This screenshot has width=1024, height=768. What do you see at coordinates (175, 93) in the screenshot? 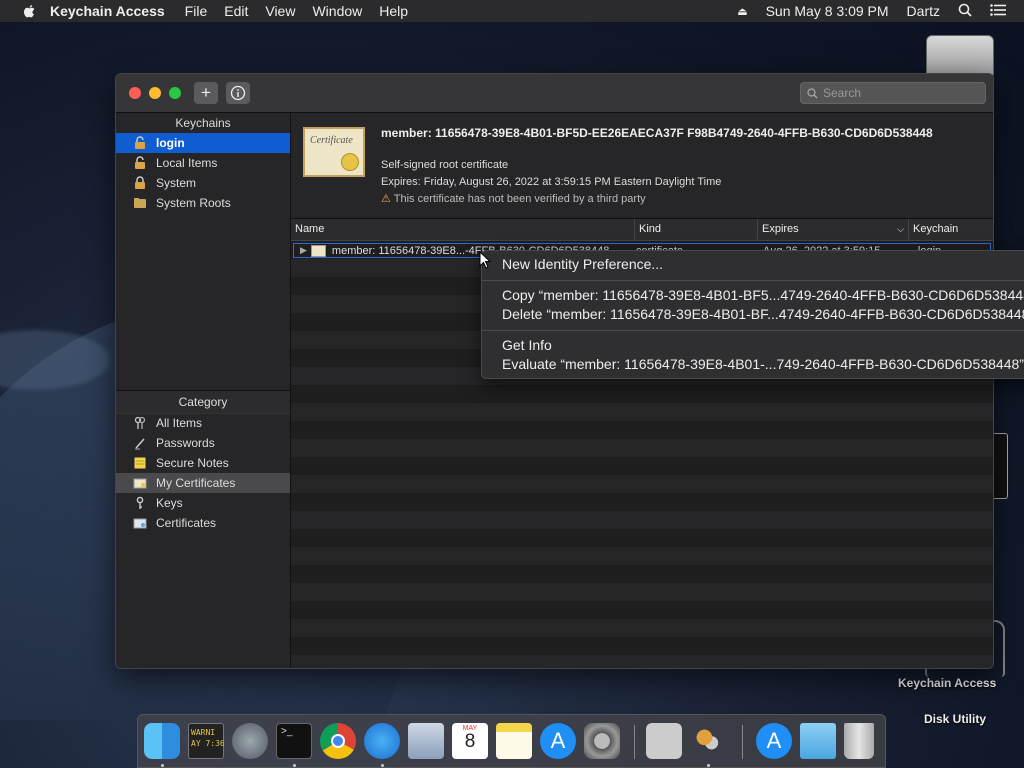
I see `zoom-button` at bounding box center [175, 93].